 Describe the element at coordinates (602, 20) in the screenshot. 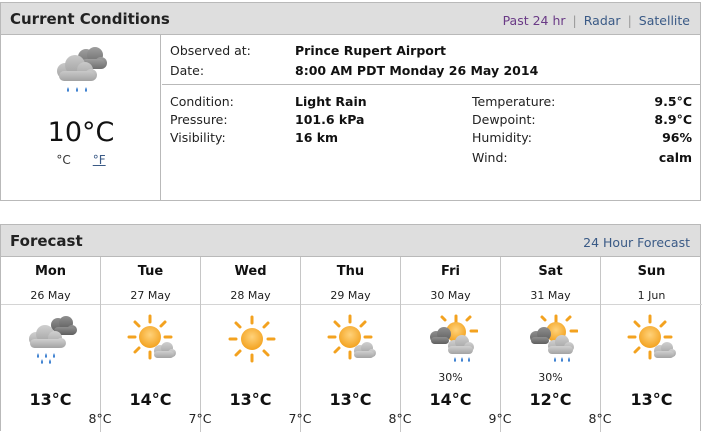

I see `radar-link: Radar` at that location.